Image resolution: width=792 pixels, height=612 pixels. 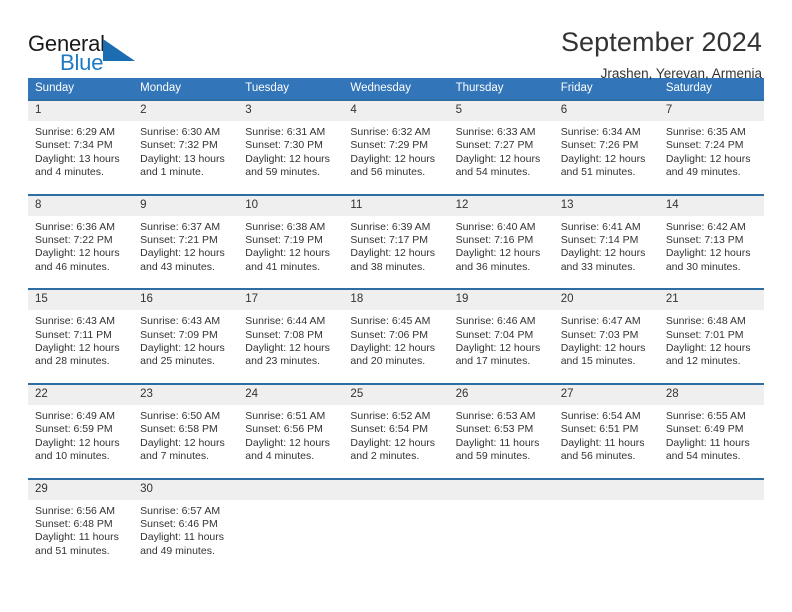 What do you see at coordinates (72, 456) in the screenshot?
I see `daylight-text-line2: and 10 minutes.` at bounding box center [72, 456].